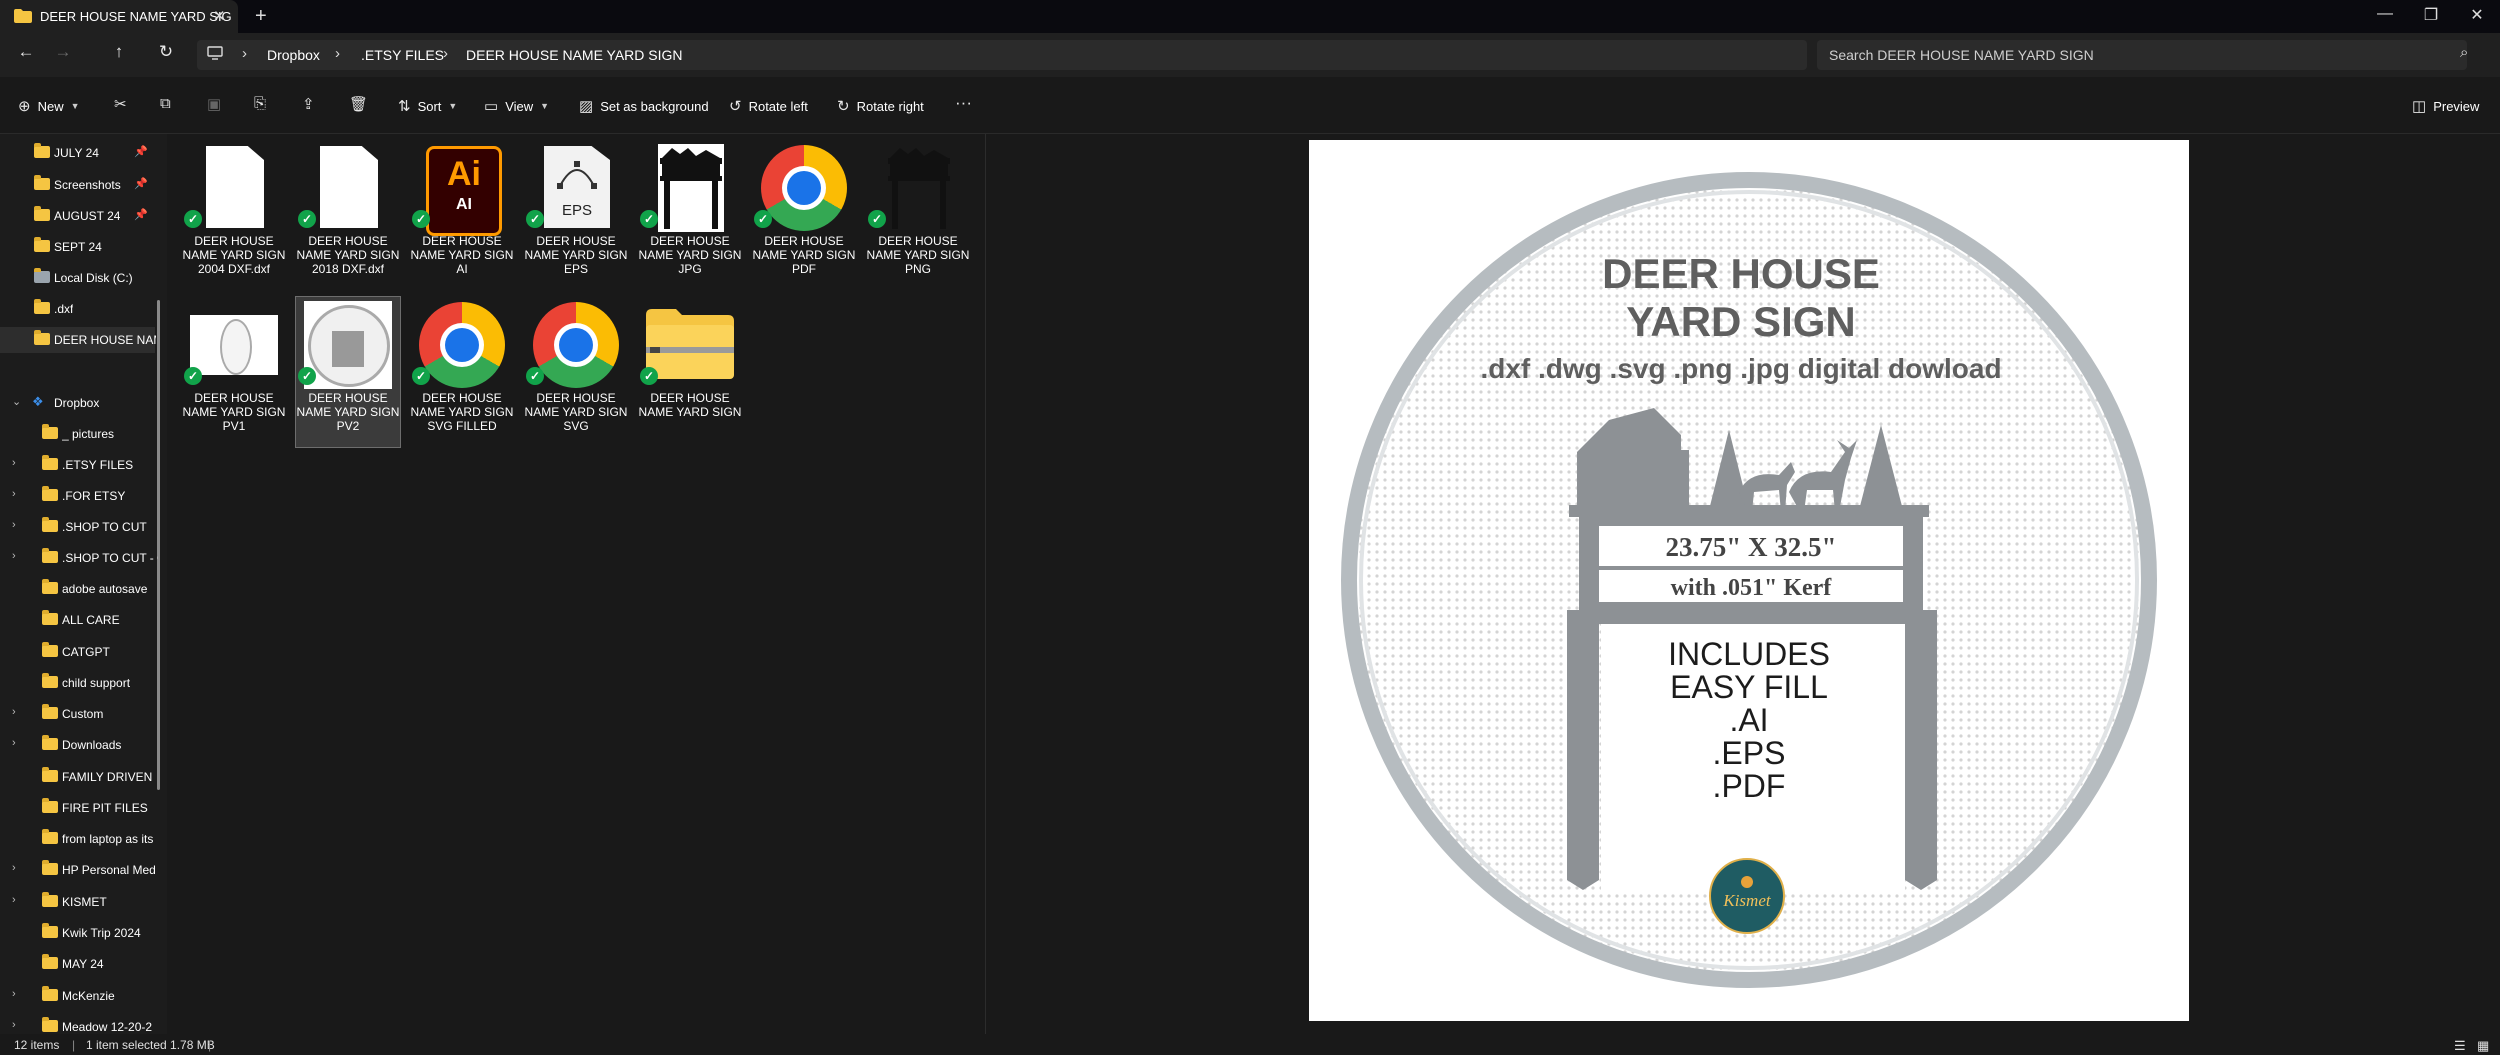  I want to click on tiles-view-icon: ▦, so click(2483, 1046).